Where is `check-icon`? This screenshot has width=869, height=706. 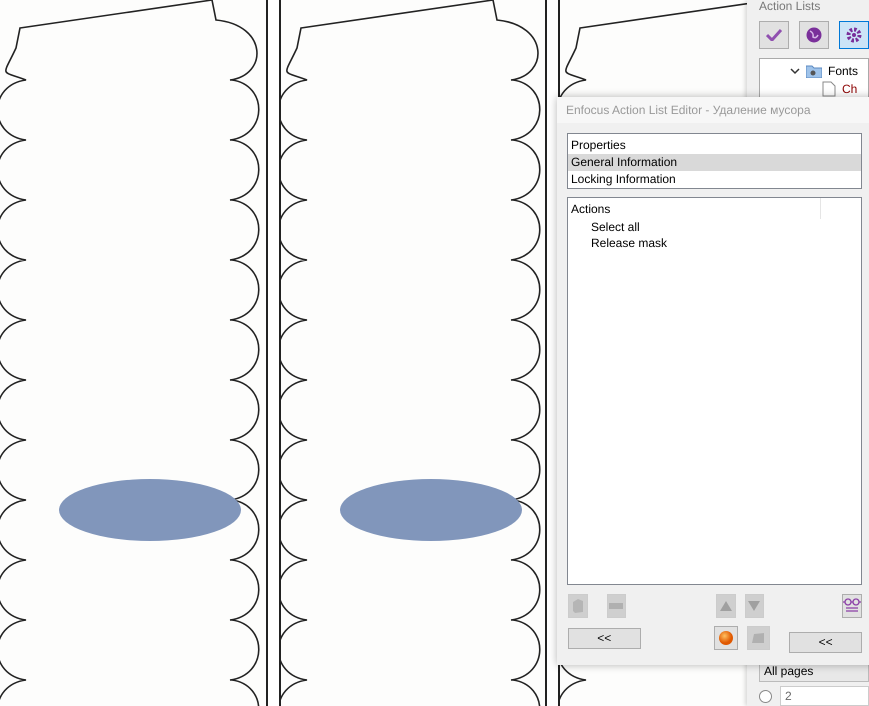
check-icon is located at coordinates (774, 35).